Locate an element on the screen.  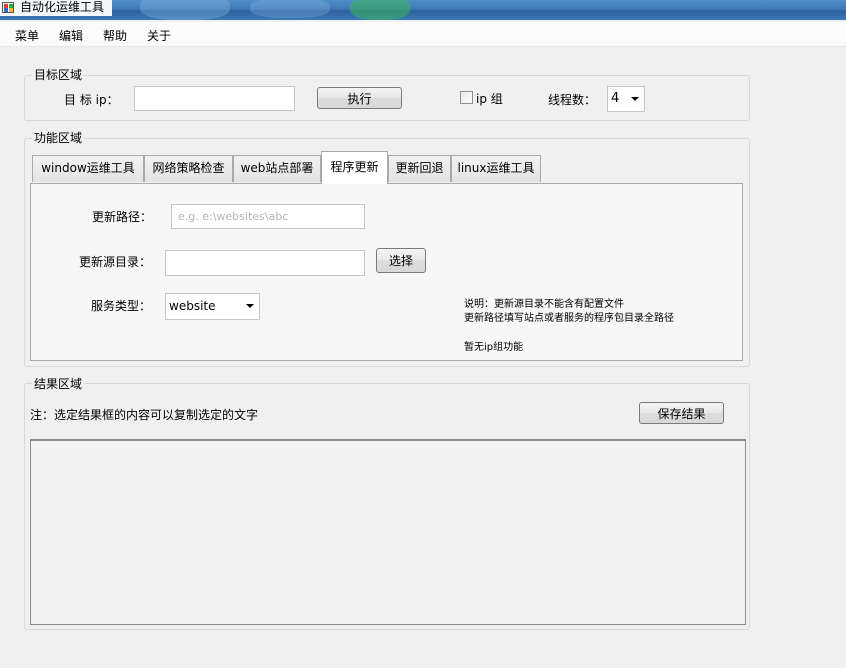
note-line-3: 暂无ip组功能 is located at coordinates (494, 347).